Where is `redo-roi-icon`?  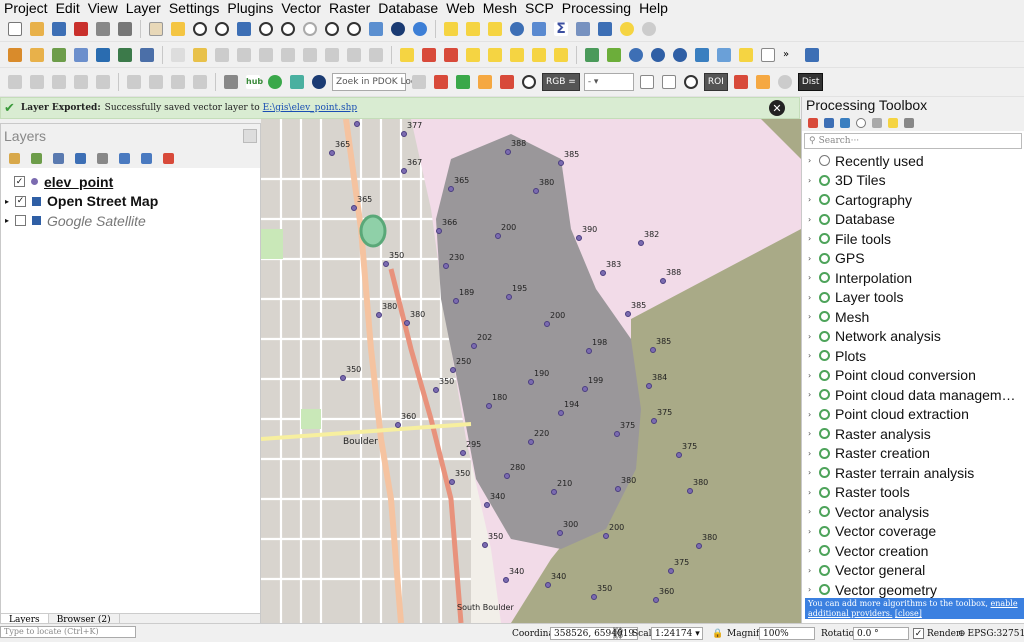
redo-roi-icon is located at coordinates (785, 82).